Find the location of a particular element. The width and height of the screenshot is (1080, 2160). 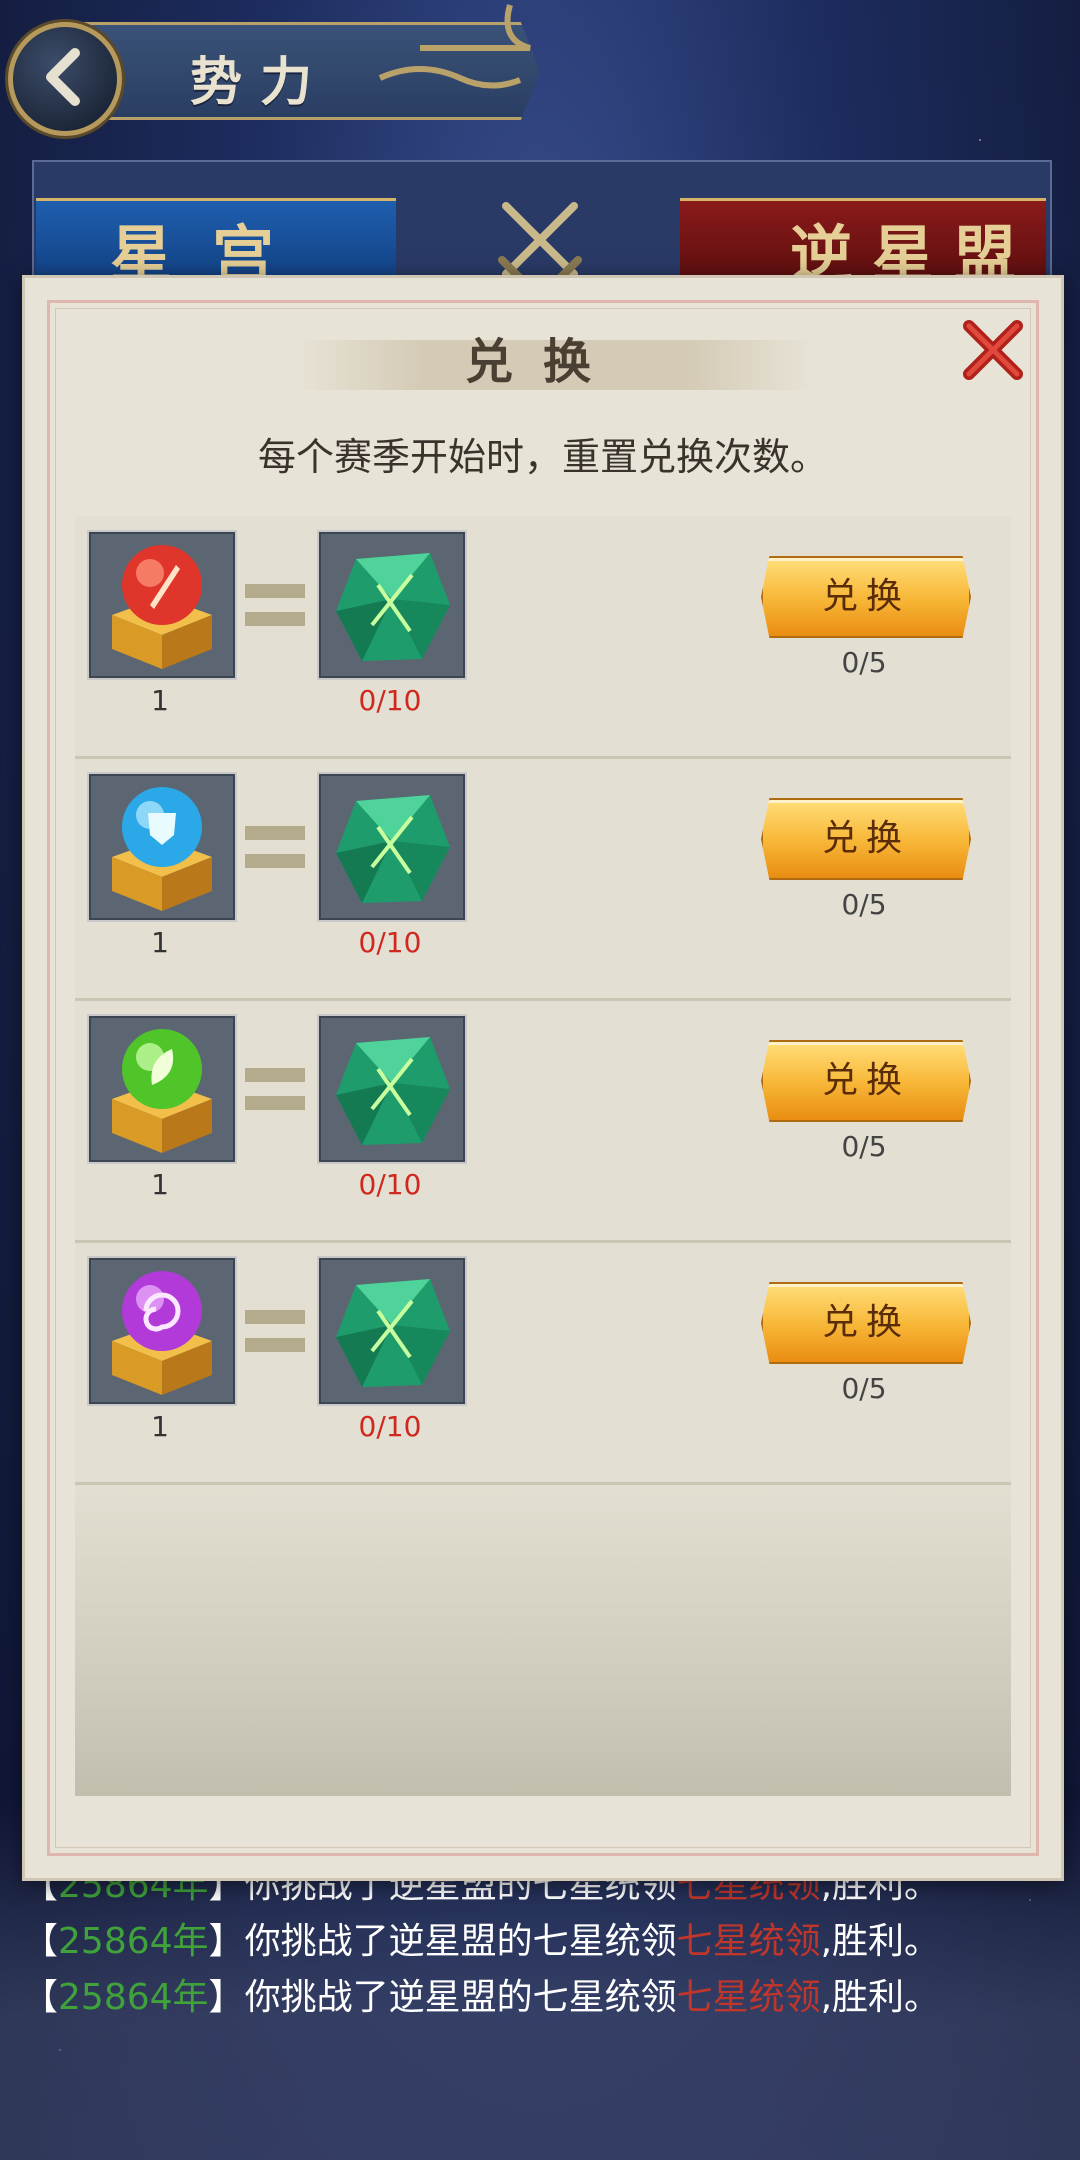

cloud-ornament-icon is located at coordinates (454, 46).